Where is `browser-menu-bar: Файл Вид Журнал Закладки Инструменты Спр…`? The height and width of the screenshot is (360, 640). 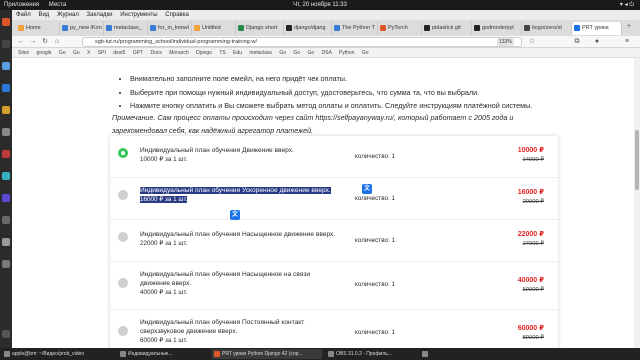
browser-menu-bar: Файл Вид Журнал Закладки Инструменты Спр… is located at coordinates (326, 15).